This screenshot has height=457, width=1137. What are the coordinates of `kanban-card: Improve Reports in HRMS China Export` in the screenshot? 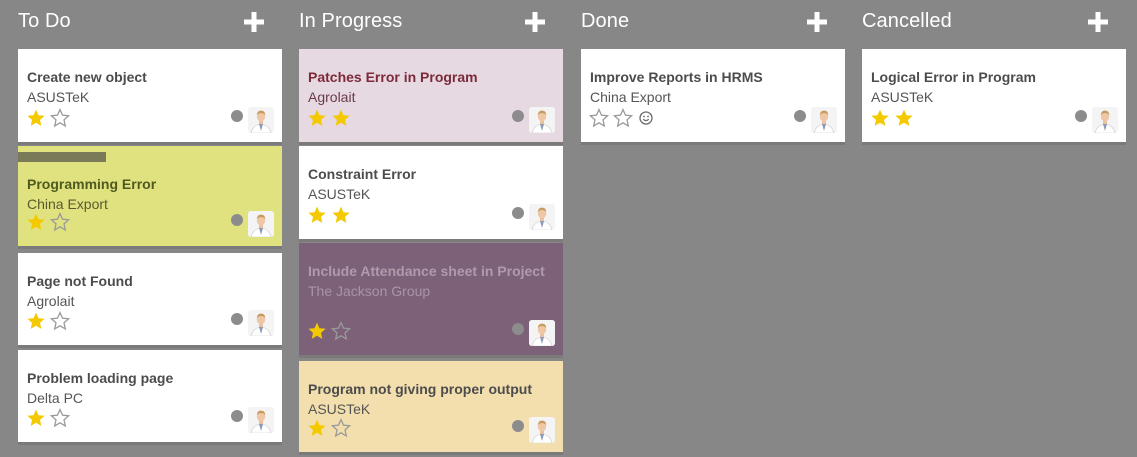 It's located at (713, 97).